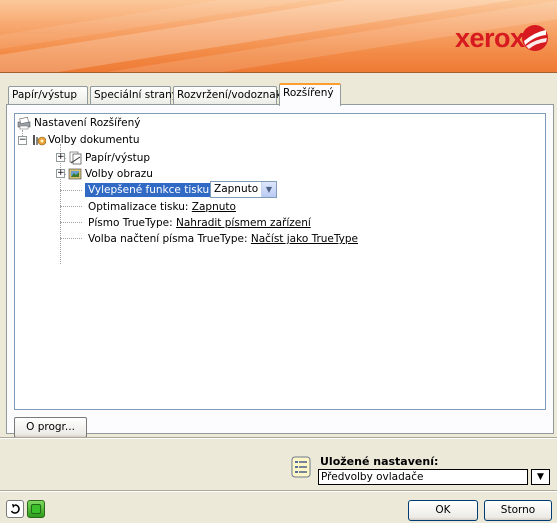  I want to click on expand-image-options: +, so click(60, 173).